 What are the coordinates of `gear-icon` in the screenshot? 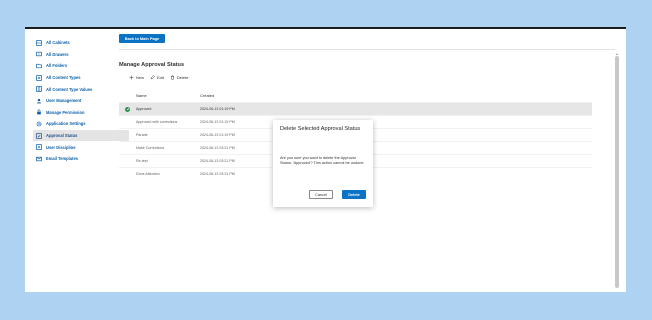 It's located at (39, 124).